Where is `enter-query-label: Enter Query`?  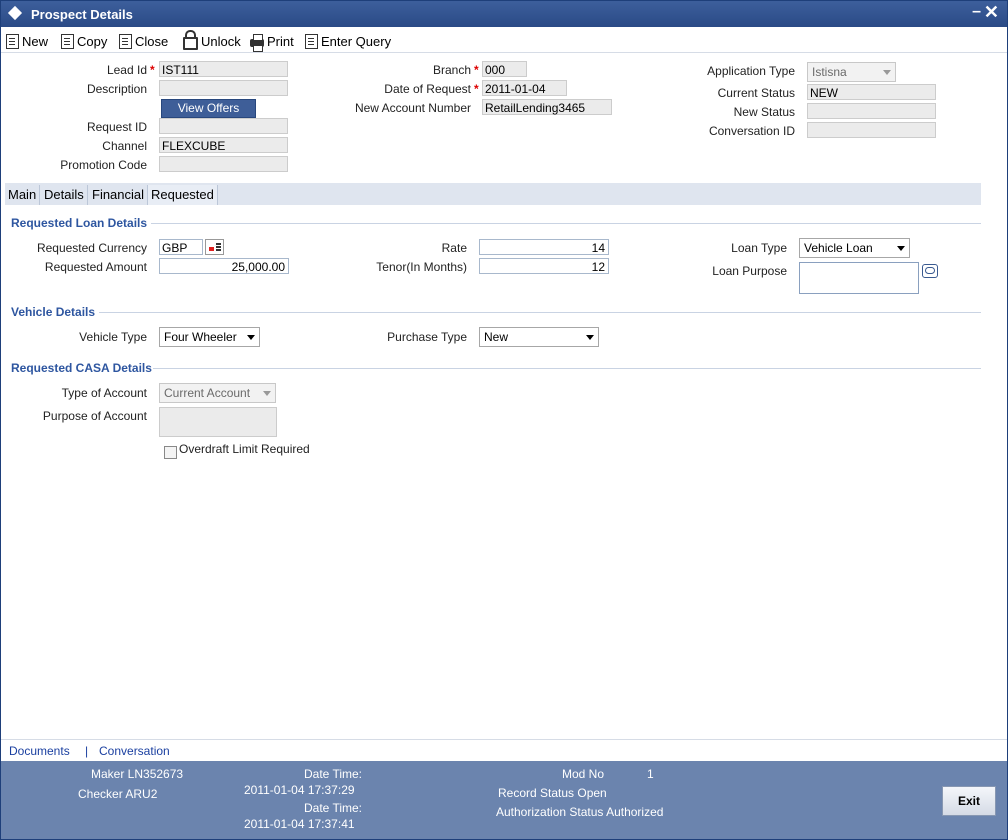
enter-query-label: Enter Query is located at coordinates (356, 41).